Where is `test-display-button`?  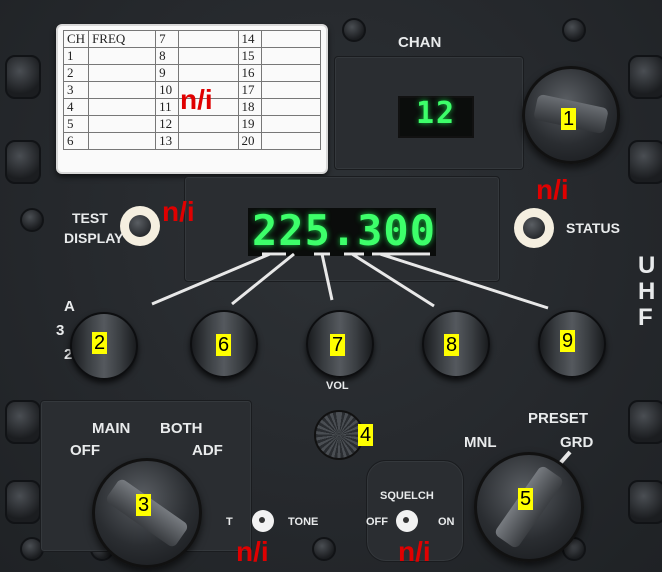 test-display-button is located at coordinates (140, 226).